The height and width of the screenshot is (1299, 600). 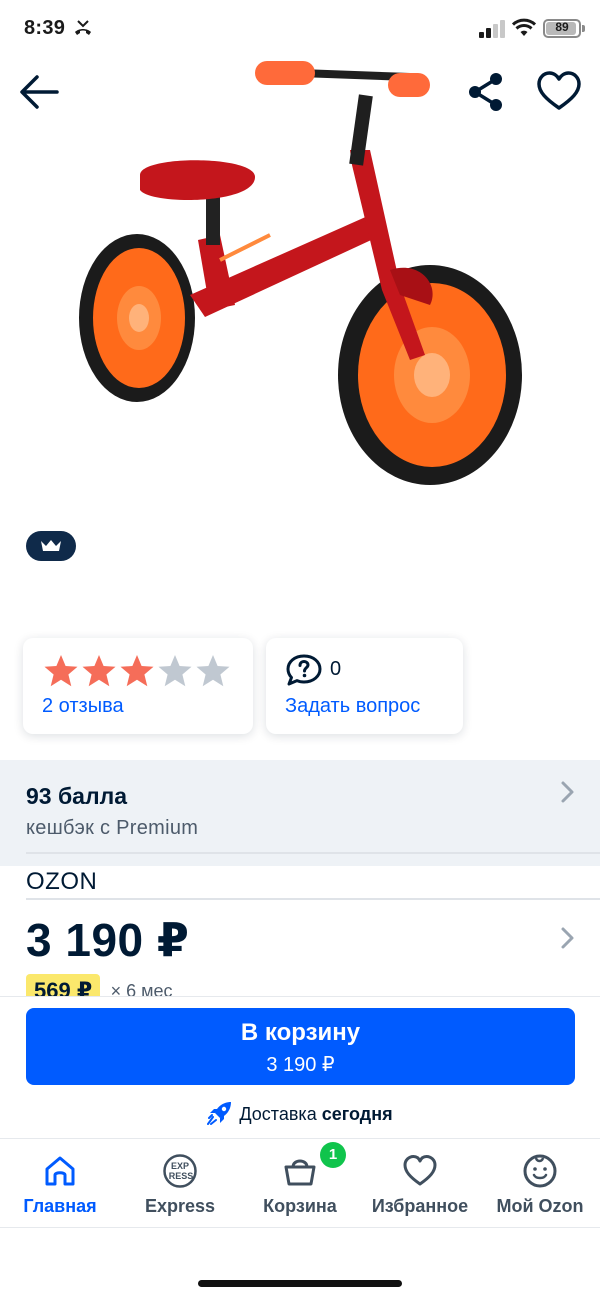 What do you see at coordinates (141, 989) in the screenshot?
I see `installment-term: × 6 мес` at bounding box center [141, 989].